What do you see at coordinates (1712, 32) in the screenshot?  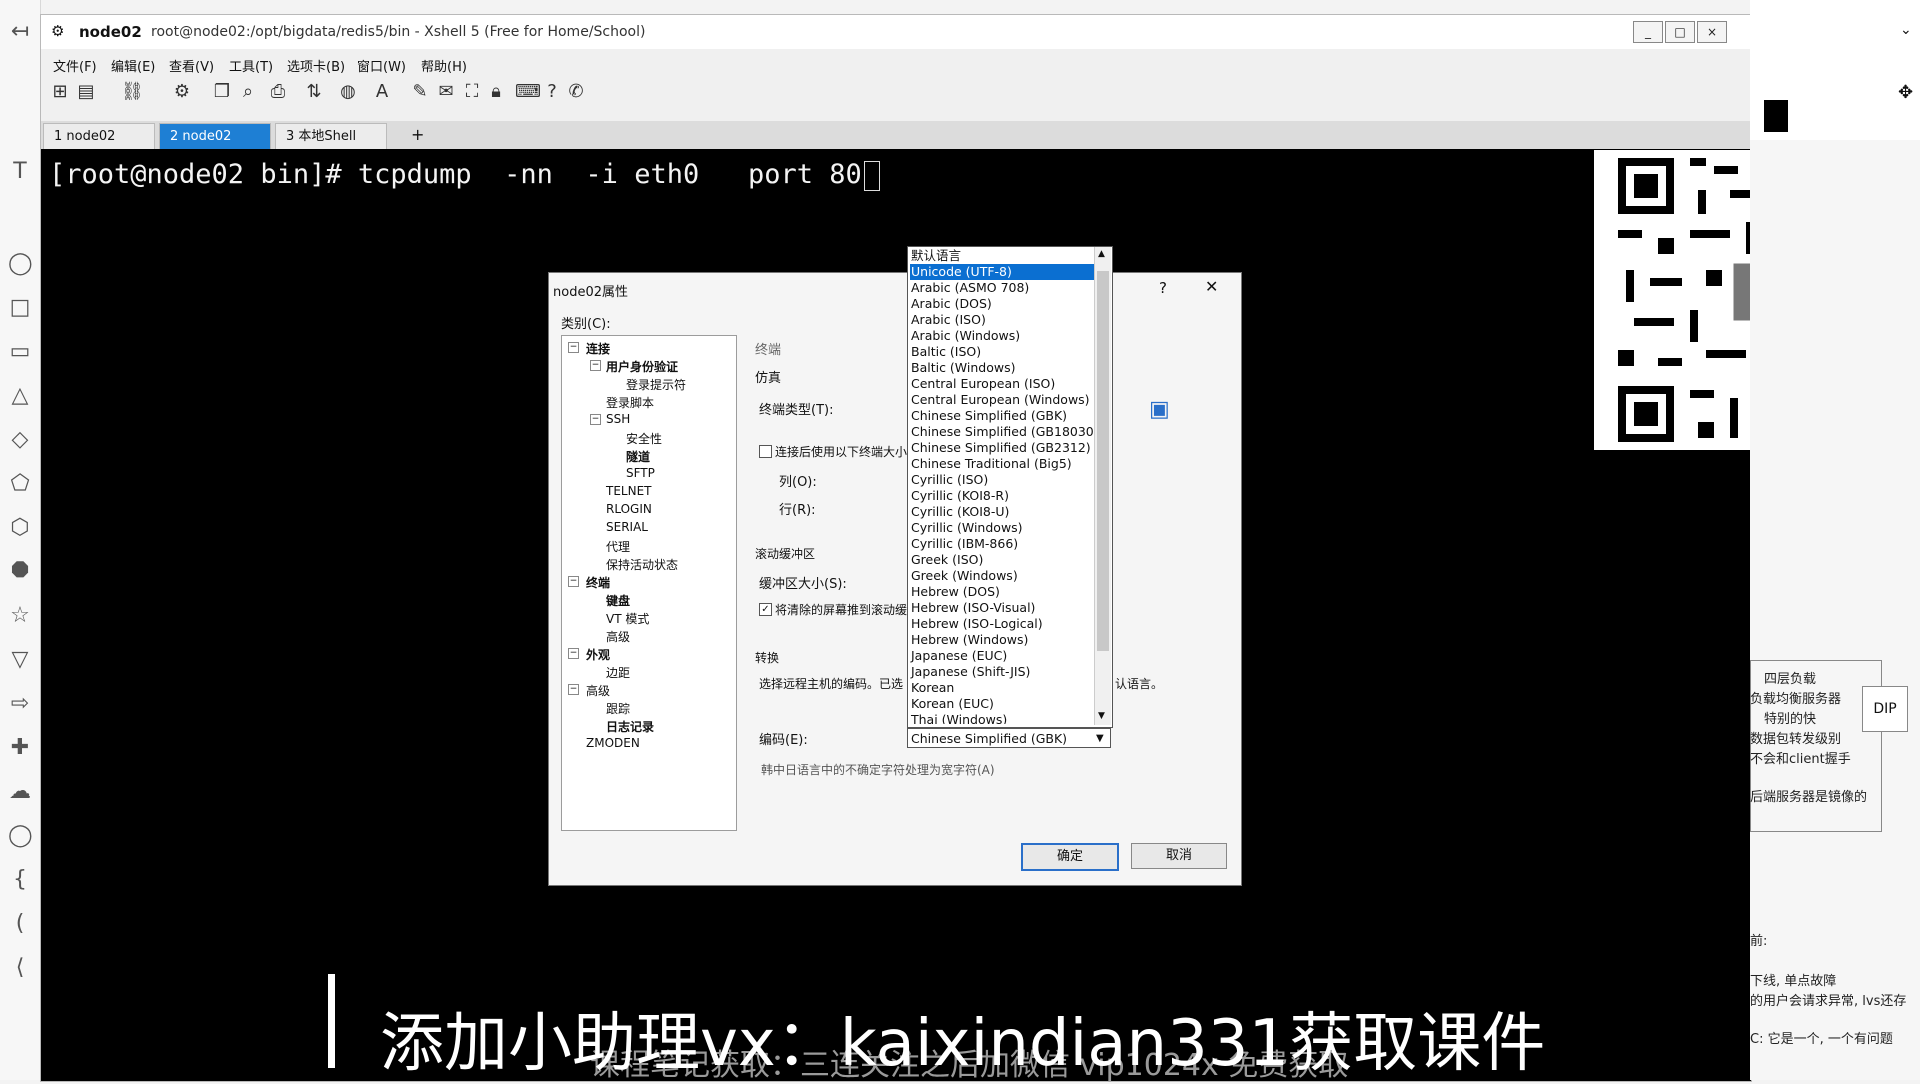 I see `close-window-button: ×` at bounding box center [1712, 32].